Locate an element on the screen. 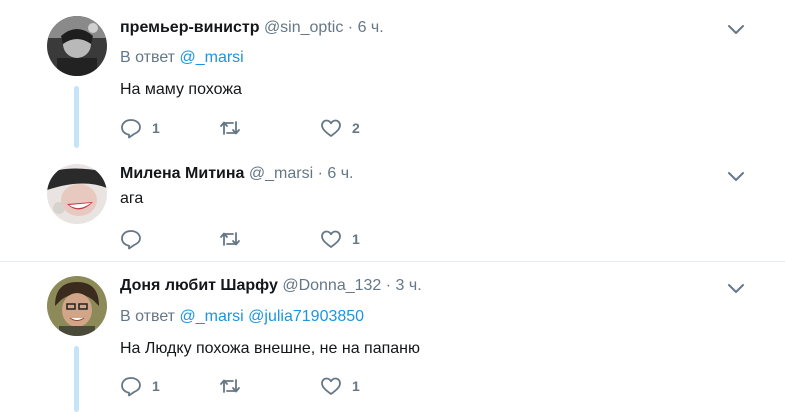 This screenshot has width=785, height=412. tweet-actions: 1 1 is located at coordinates (270, 386).